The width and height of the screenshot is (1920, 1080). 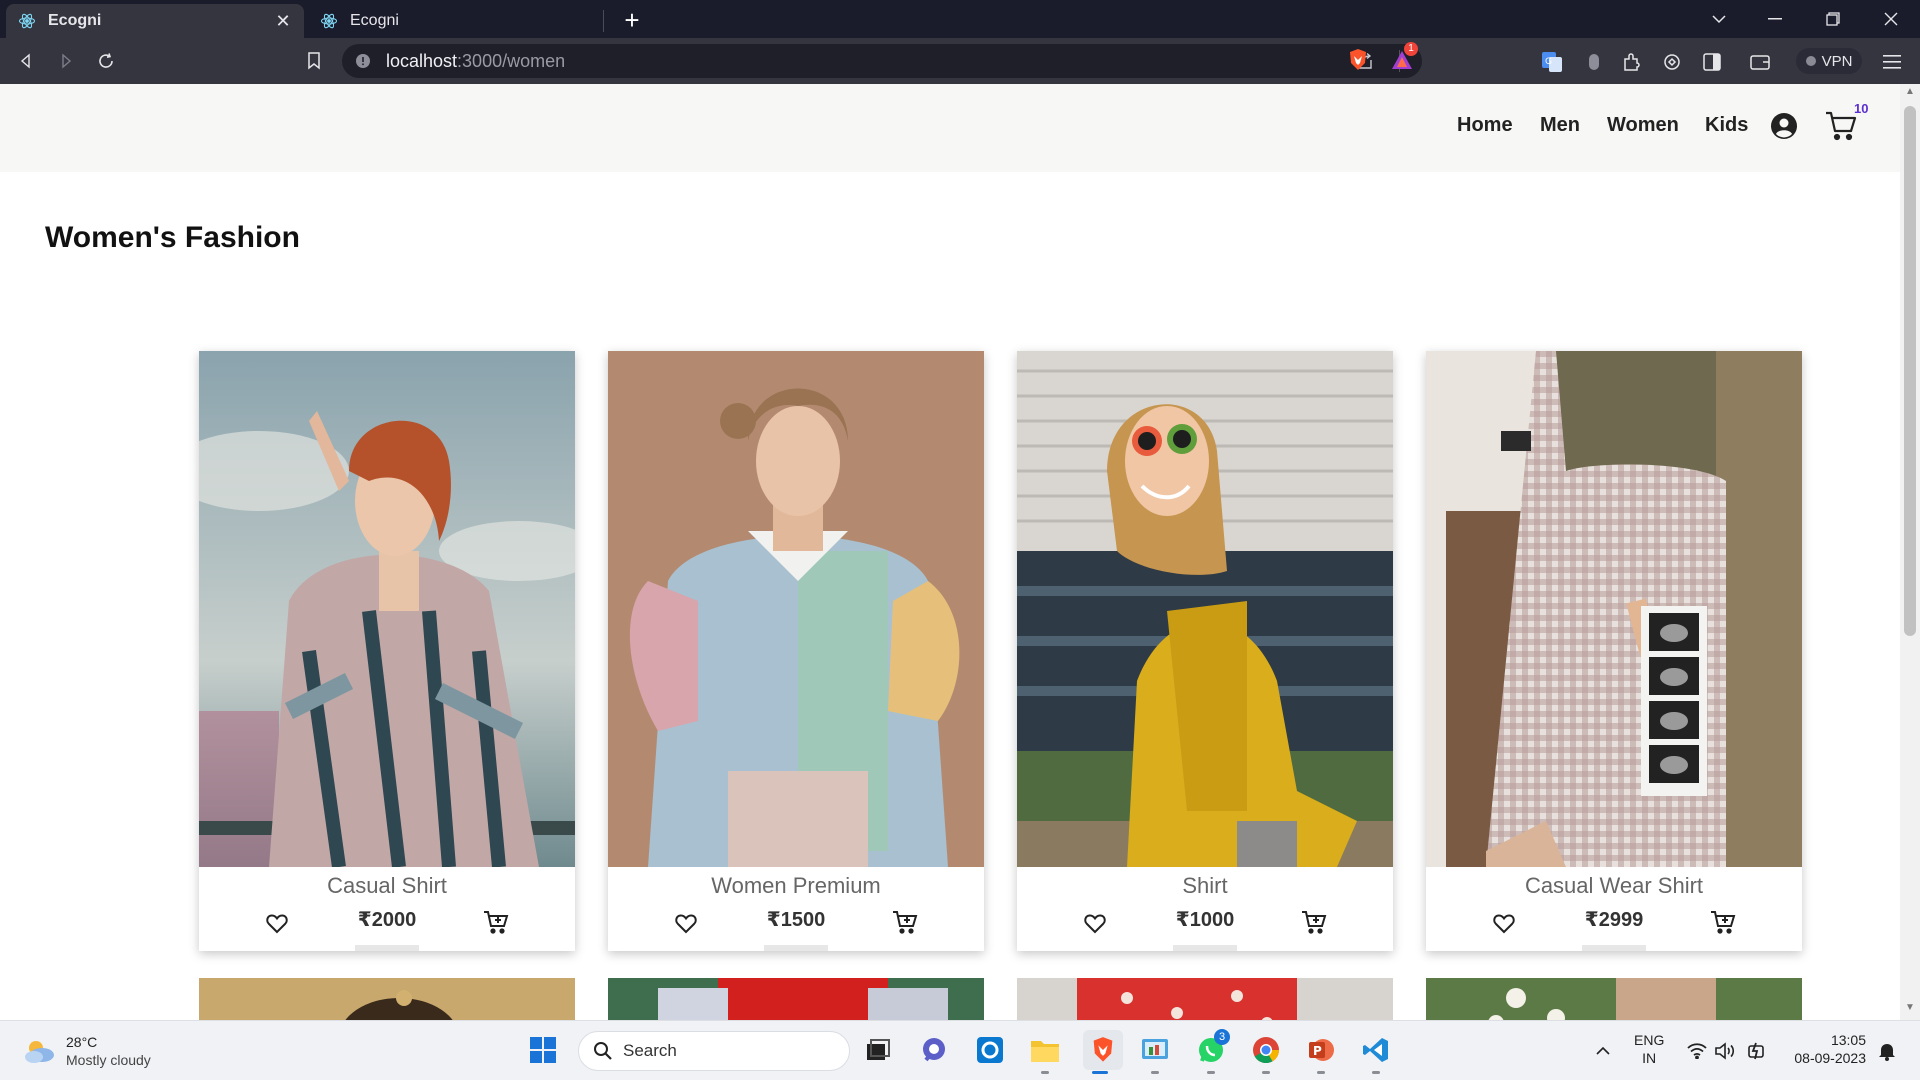 What do you see at coordinates (1560, 125) in the screenshot?
I see `nav-men: Men` at bounding box center [1560, 125].